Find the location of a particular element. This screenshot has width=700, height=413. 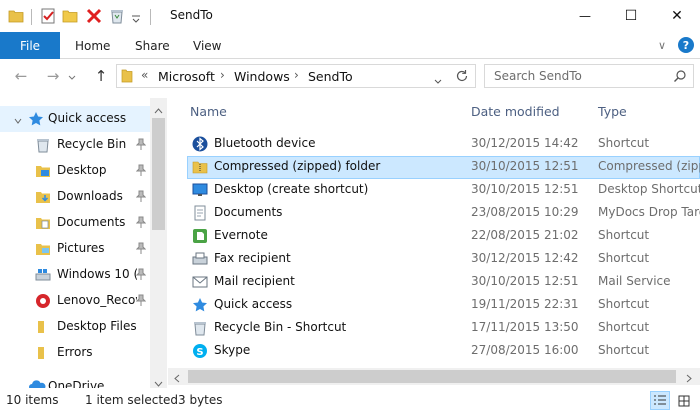

maximize-button: ☐ is located at coordinates (631, 16).